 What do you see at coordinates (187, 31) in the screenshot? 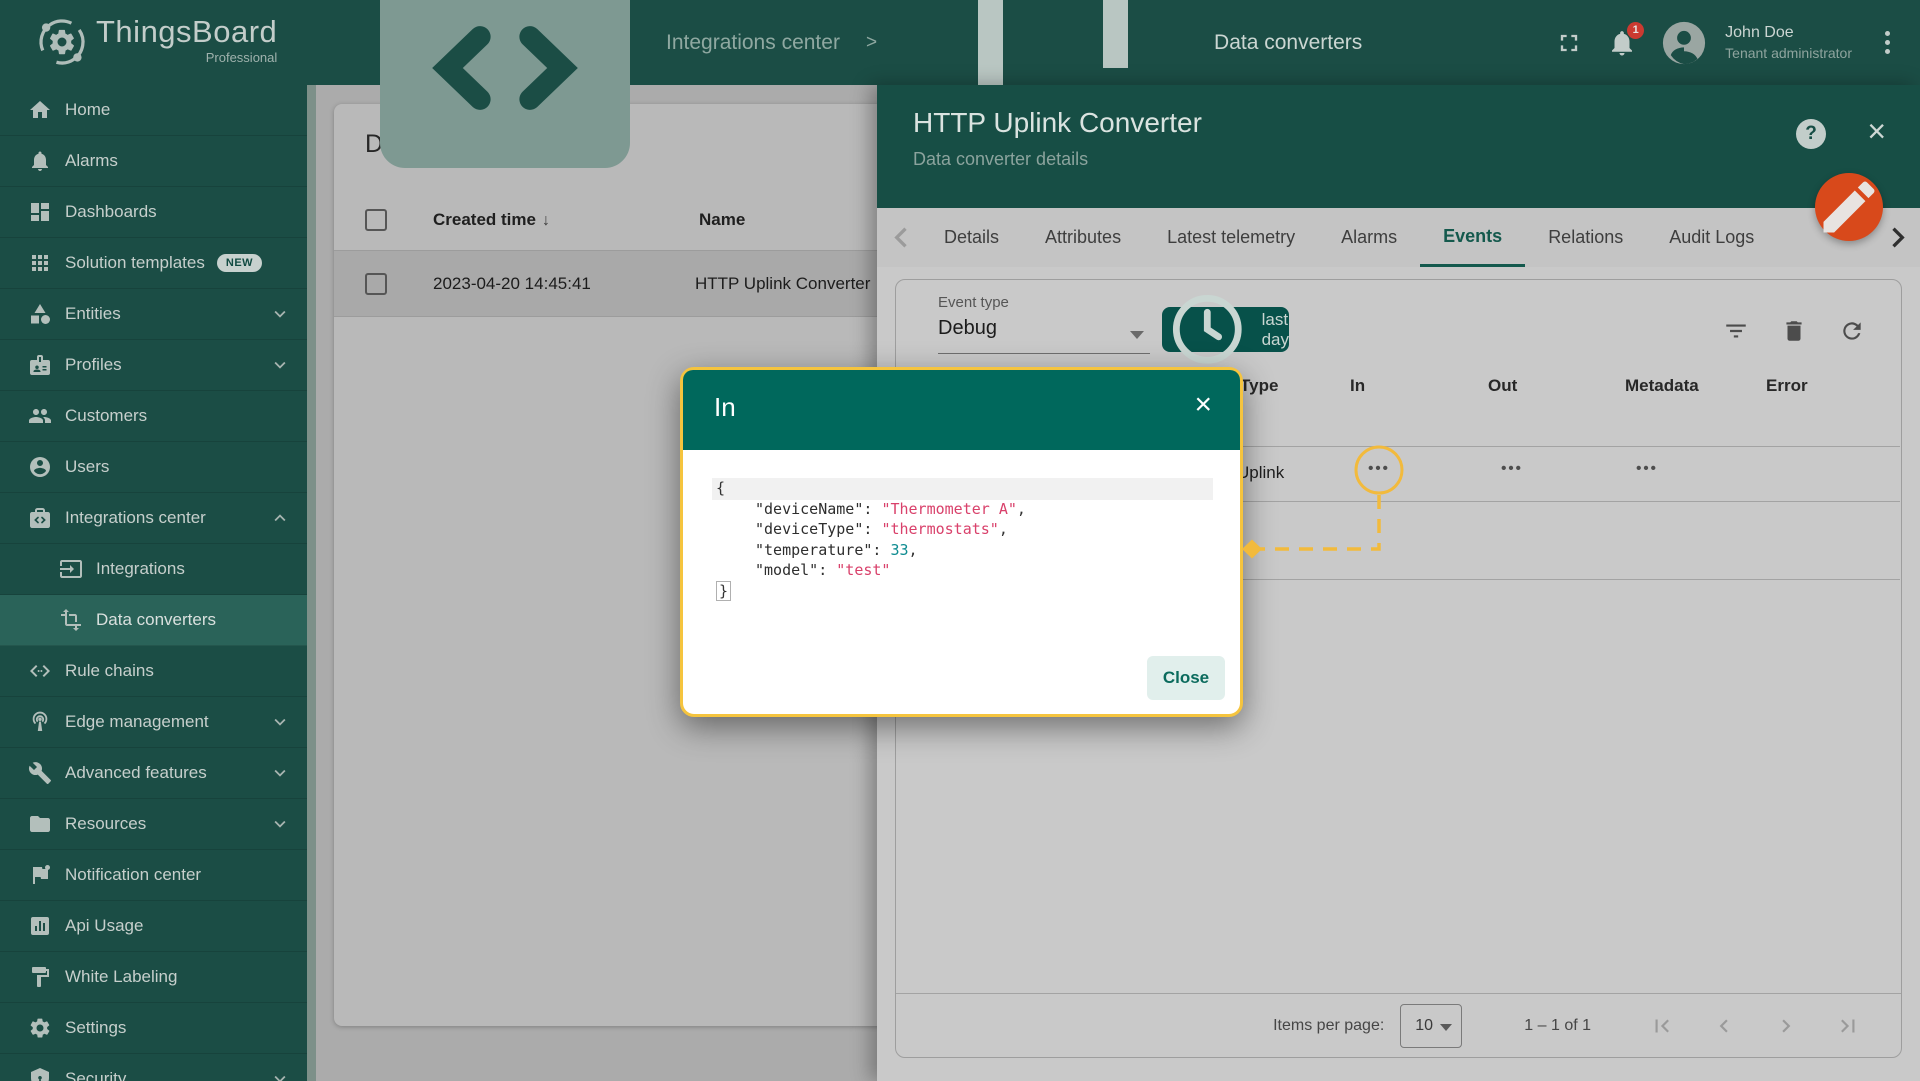
I see `brand-name: ThingsBoard` at bounding box center [187, 31].